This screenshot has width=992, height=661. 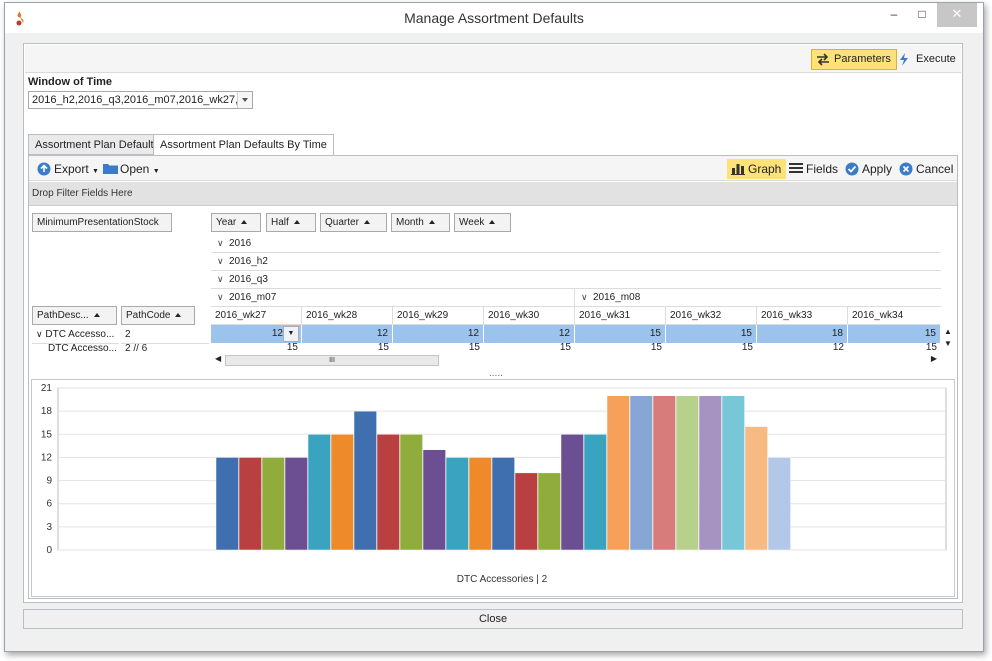 What do you see at coordinates (47, 388) in the screenshot?
I see `y-tick-label: 21` at bounding box center [47, 388].